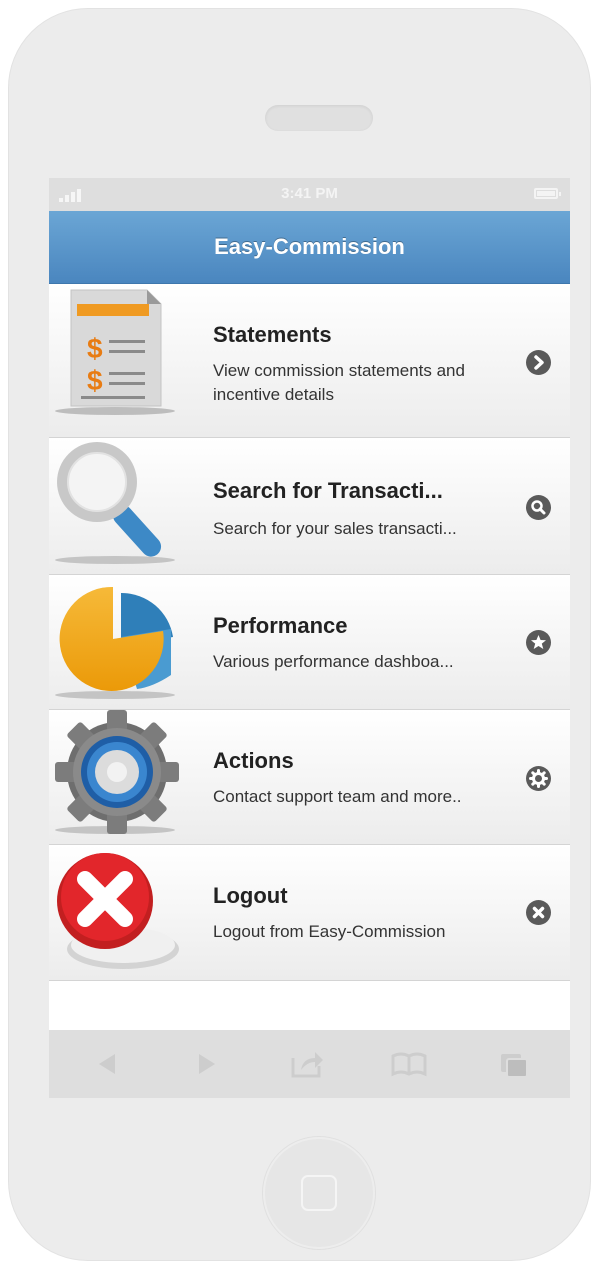 The height and width of the screenshot is (1267, 597). What do you see at coordinates (513, 1064) in the screenshot?
I see `tabs-icon` at bounding box center [513, 1064].